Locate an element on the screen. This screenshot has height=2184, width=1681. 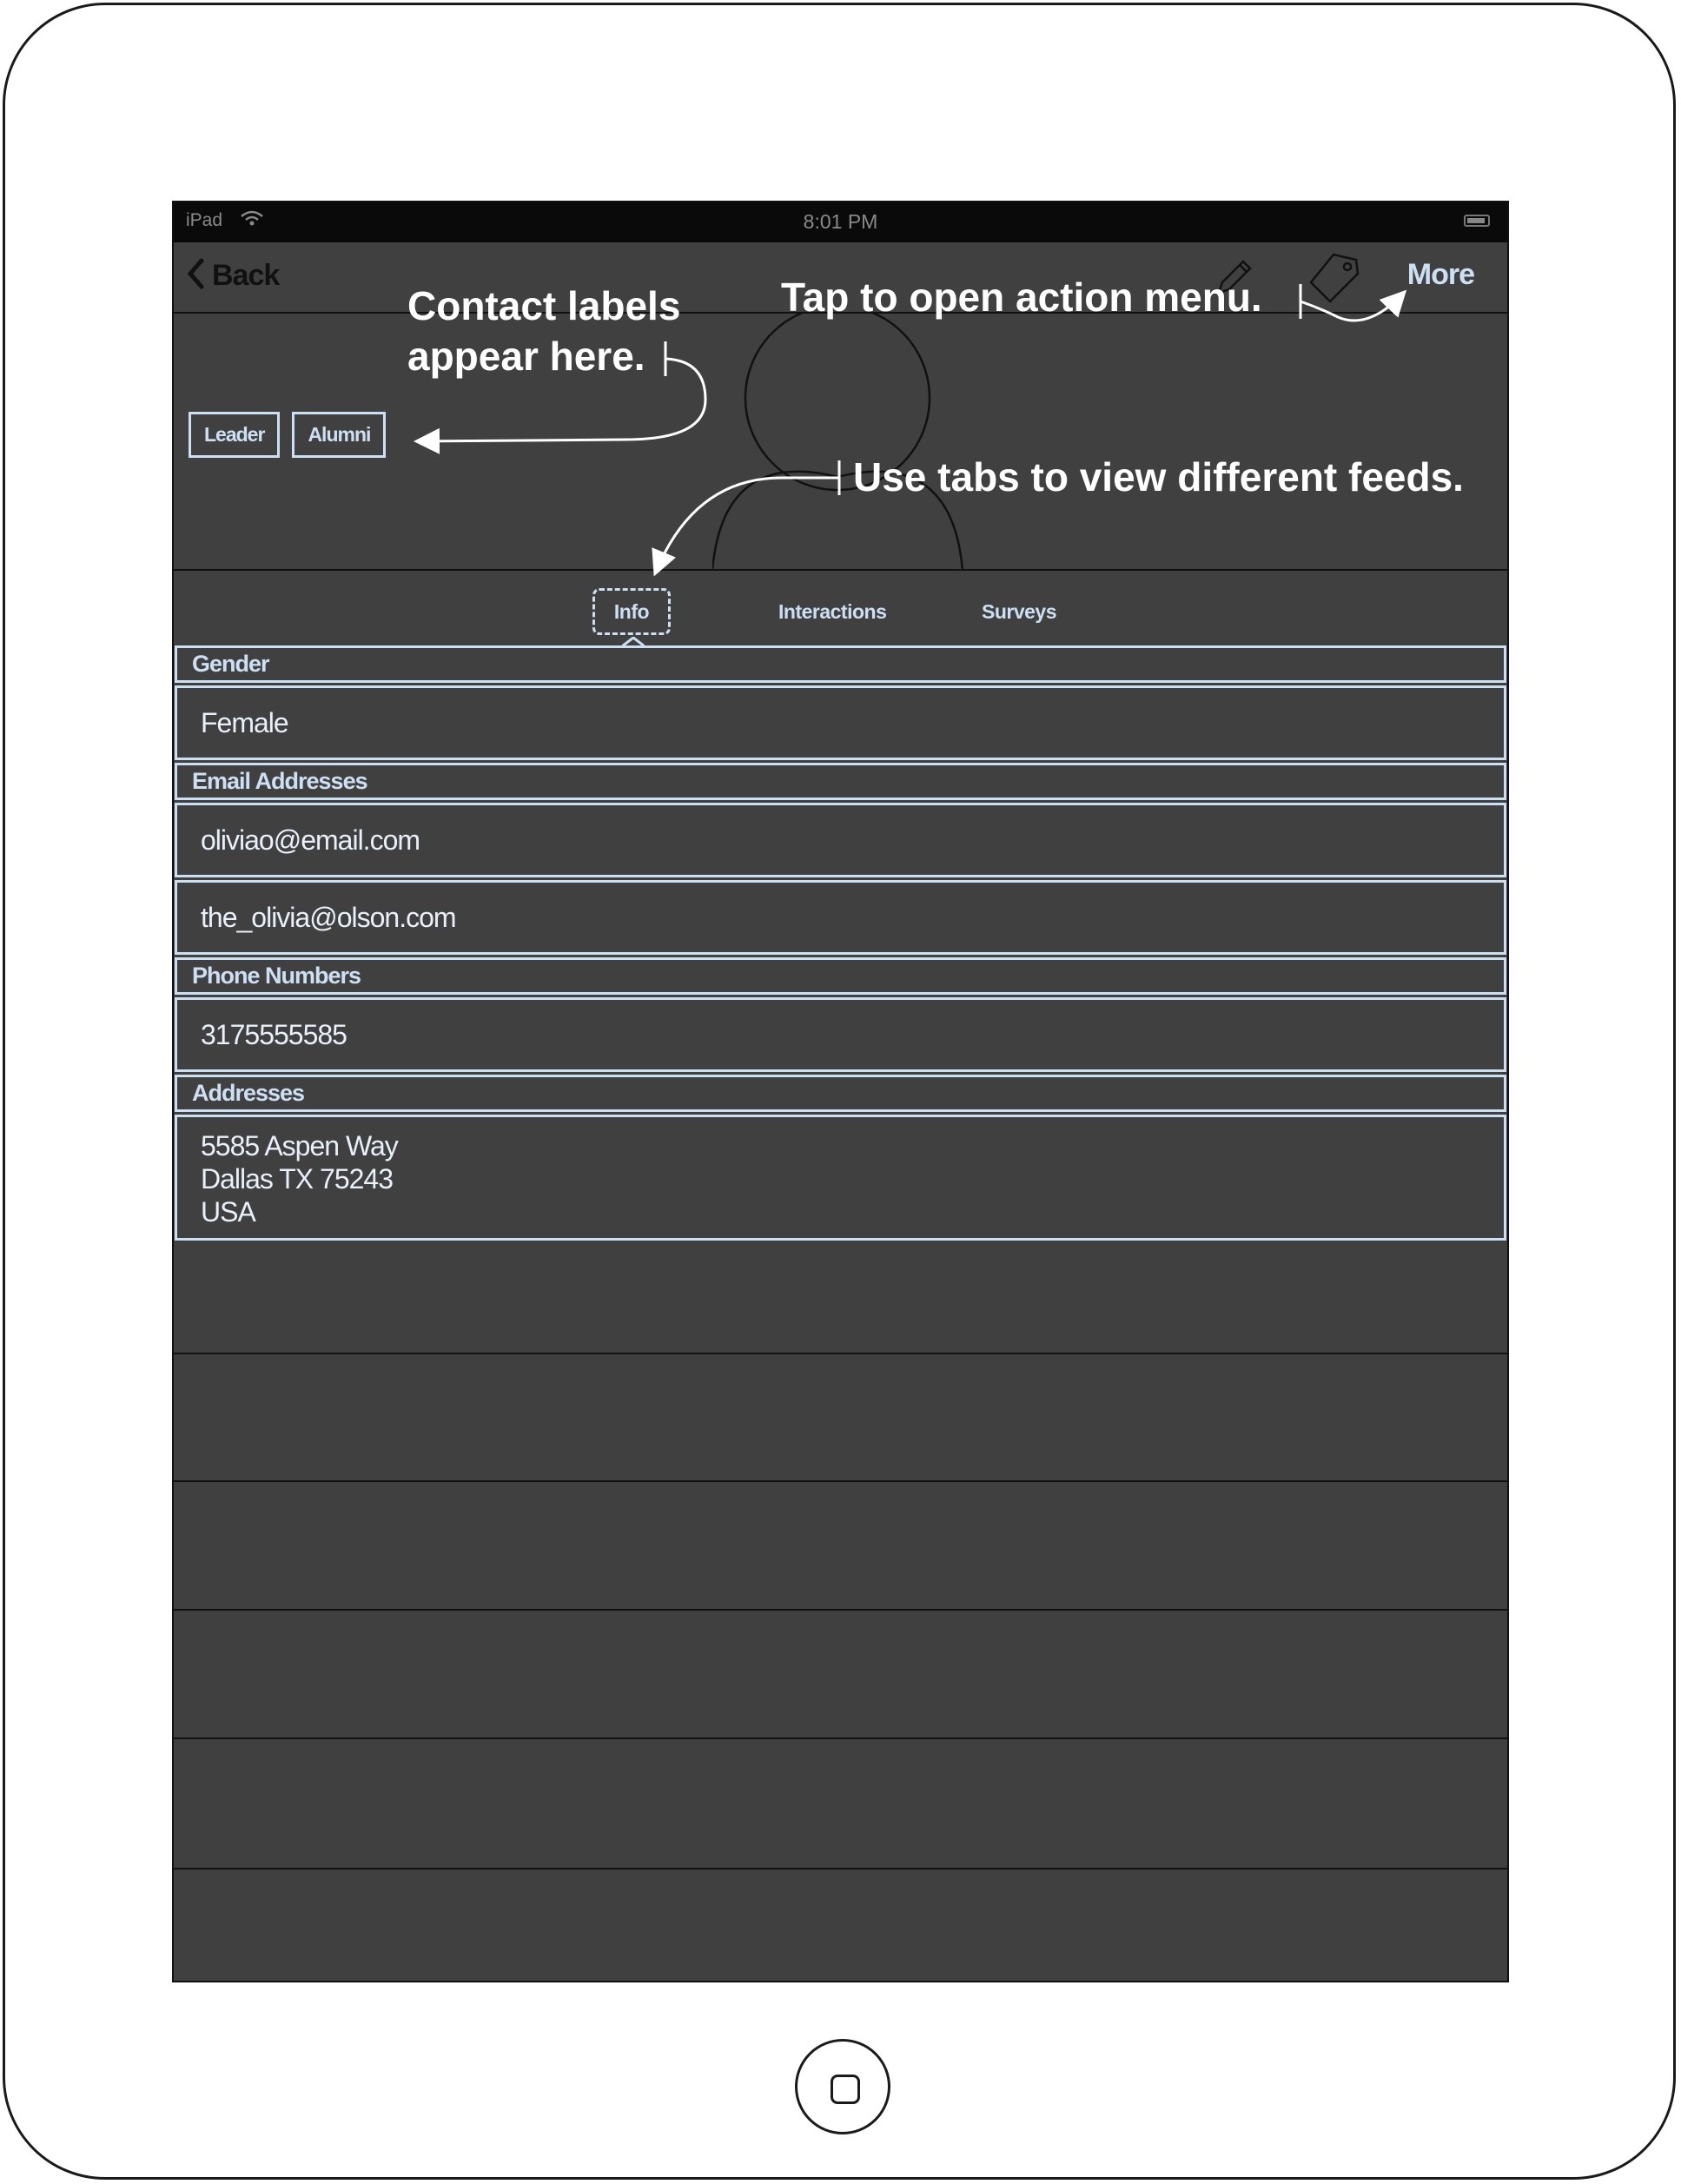
contact-labels: Leader Alumni is located at coordinates (288, 435).